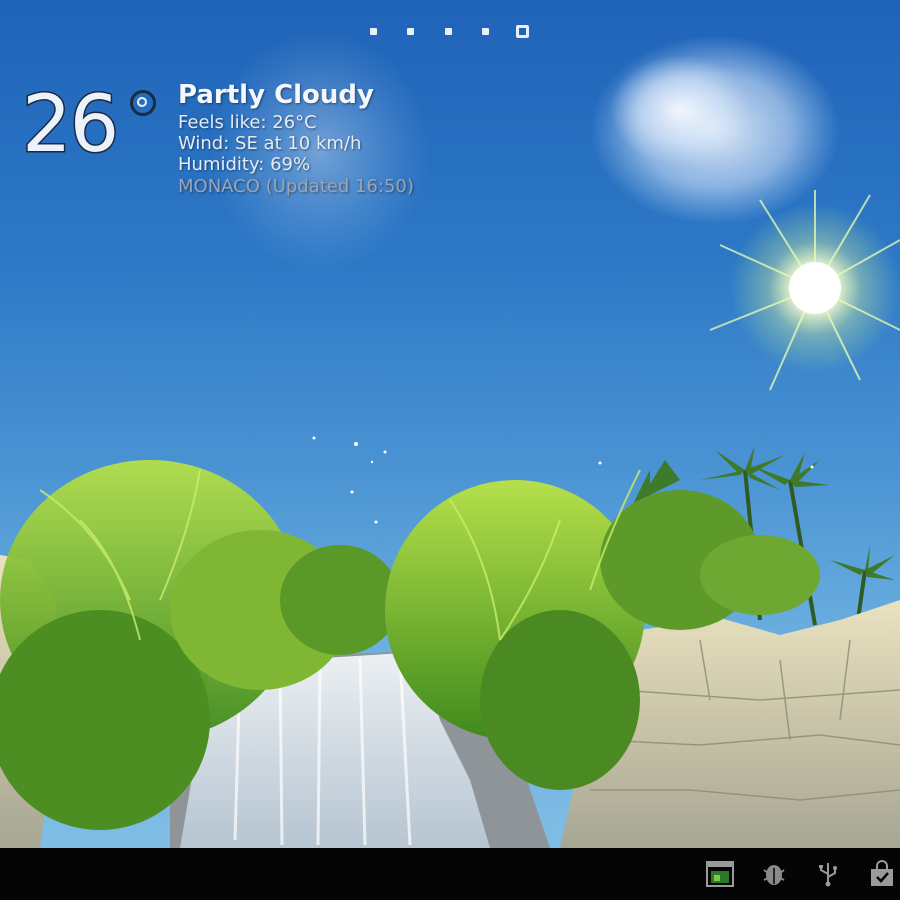 Image resolution: width=900 pixels, height=900 pixels. I want to click on weather-condition: Partly Cloudy, so click(276, 95).